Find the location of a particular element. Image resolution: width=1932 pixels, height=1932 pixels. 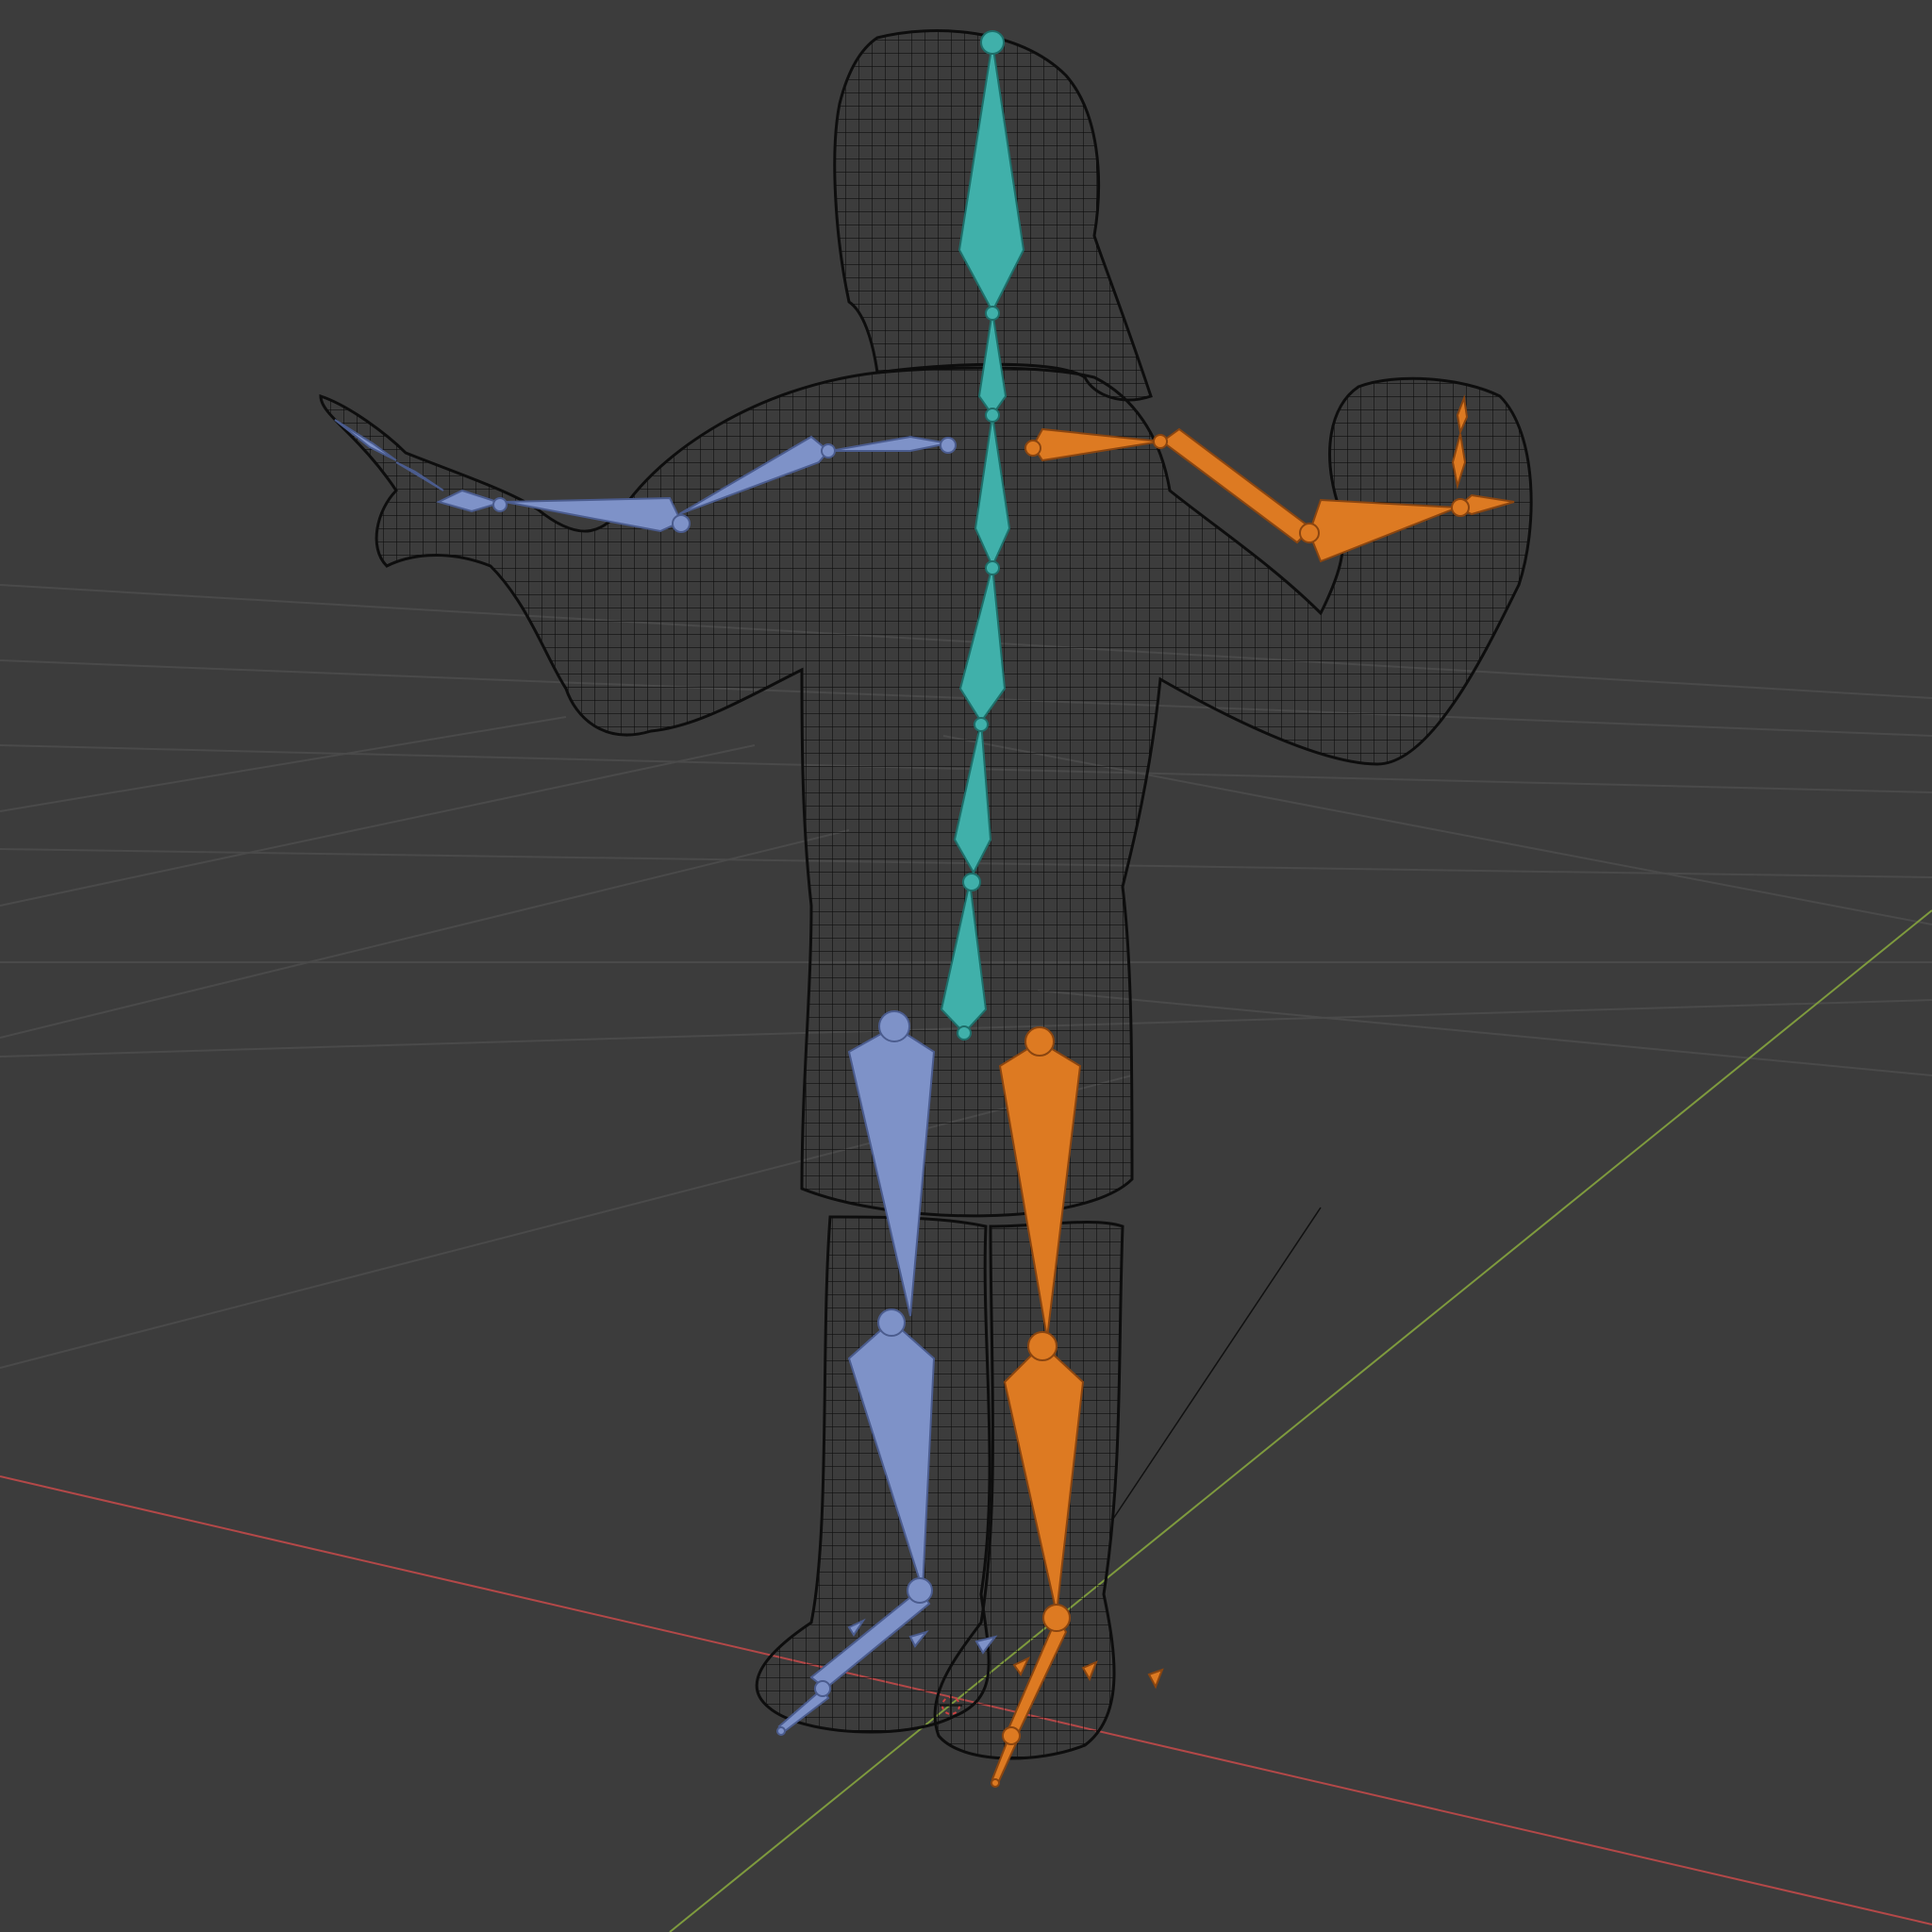

joint-head-tail is located at coordinates (993, 42).